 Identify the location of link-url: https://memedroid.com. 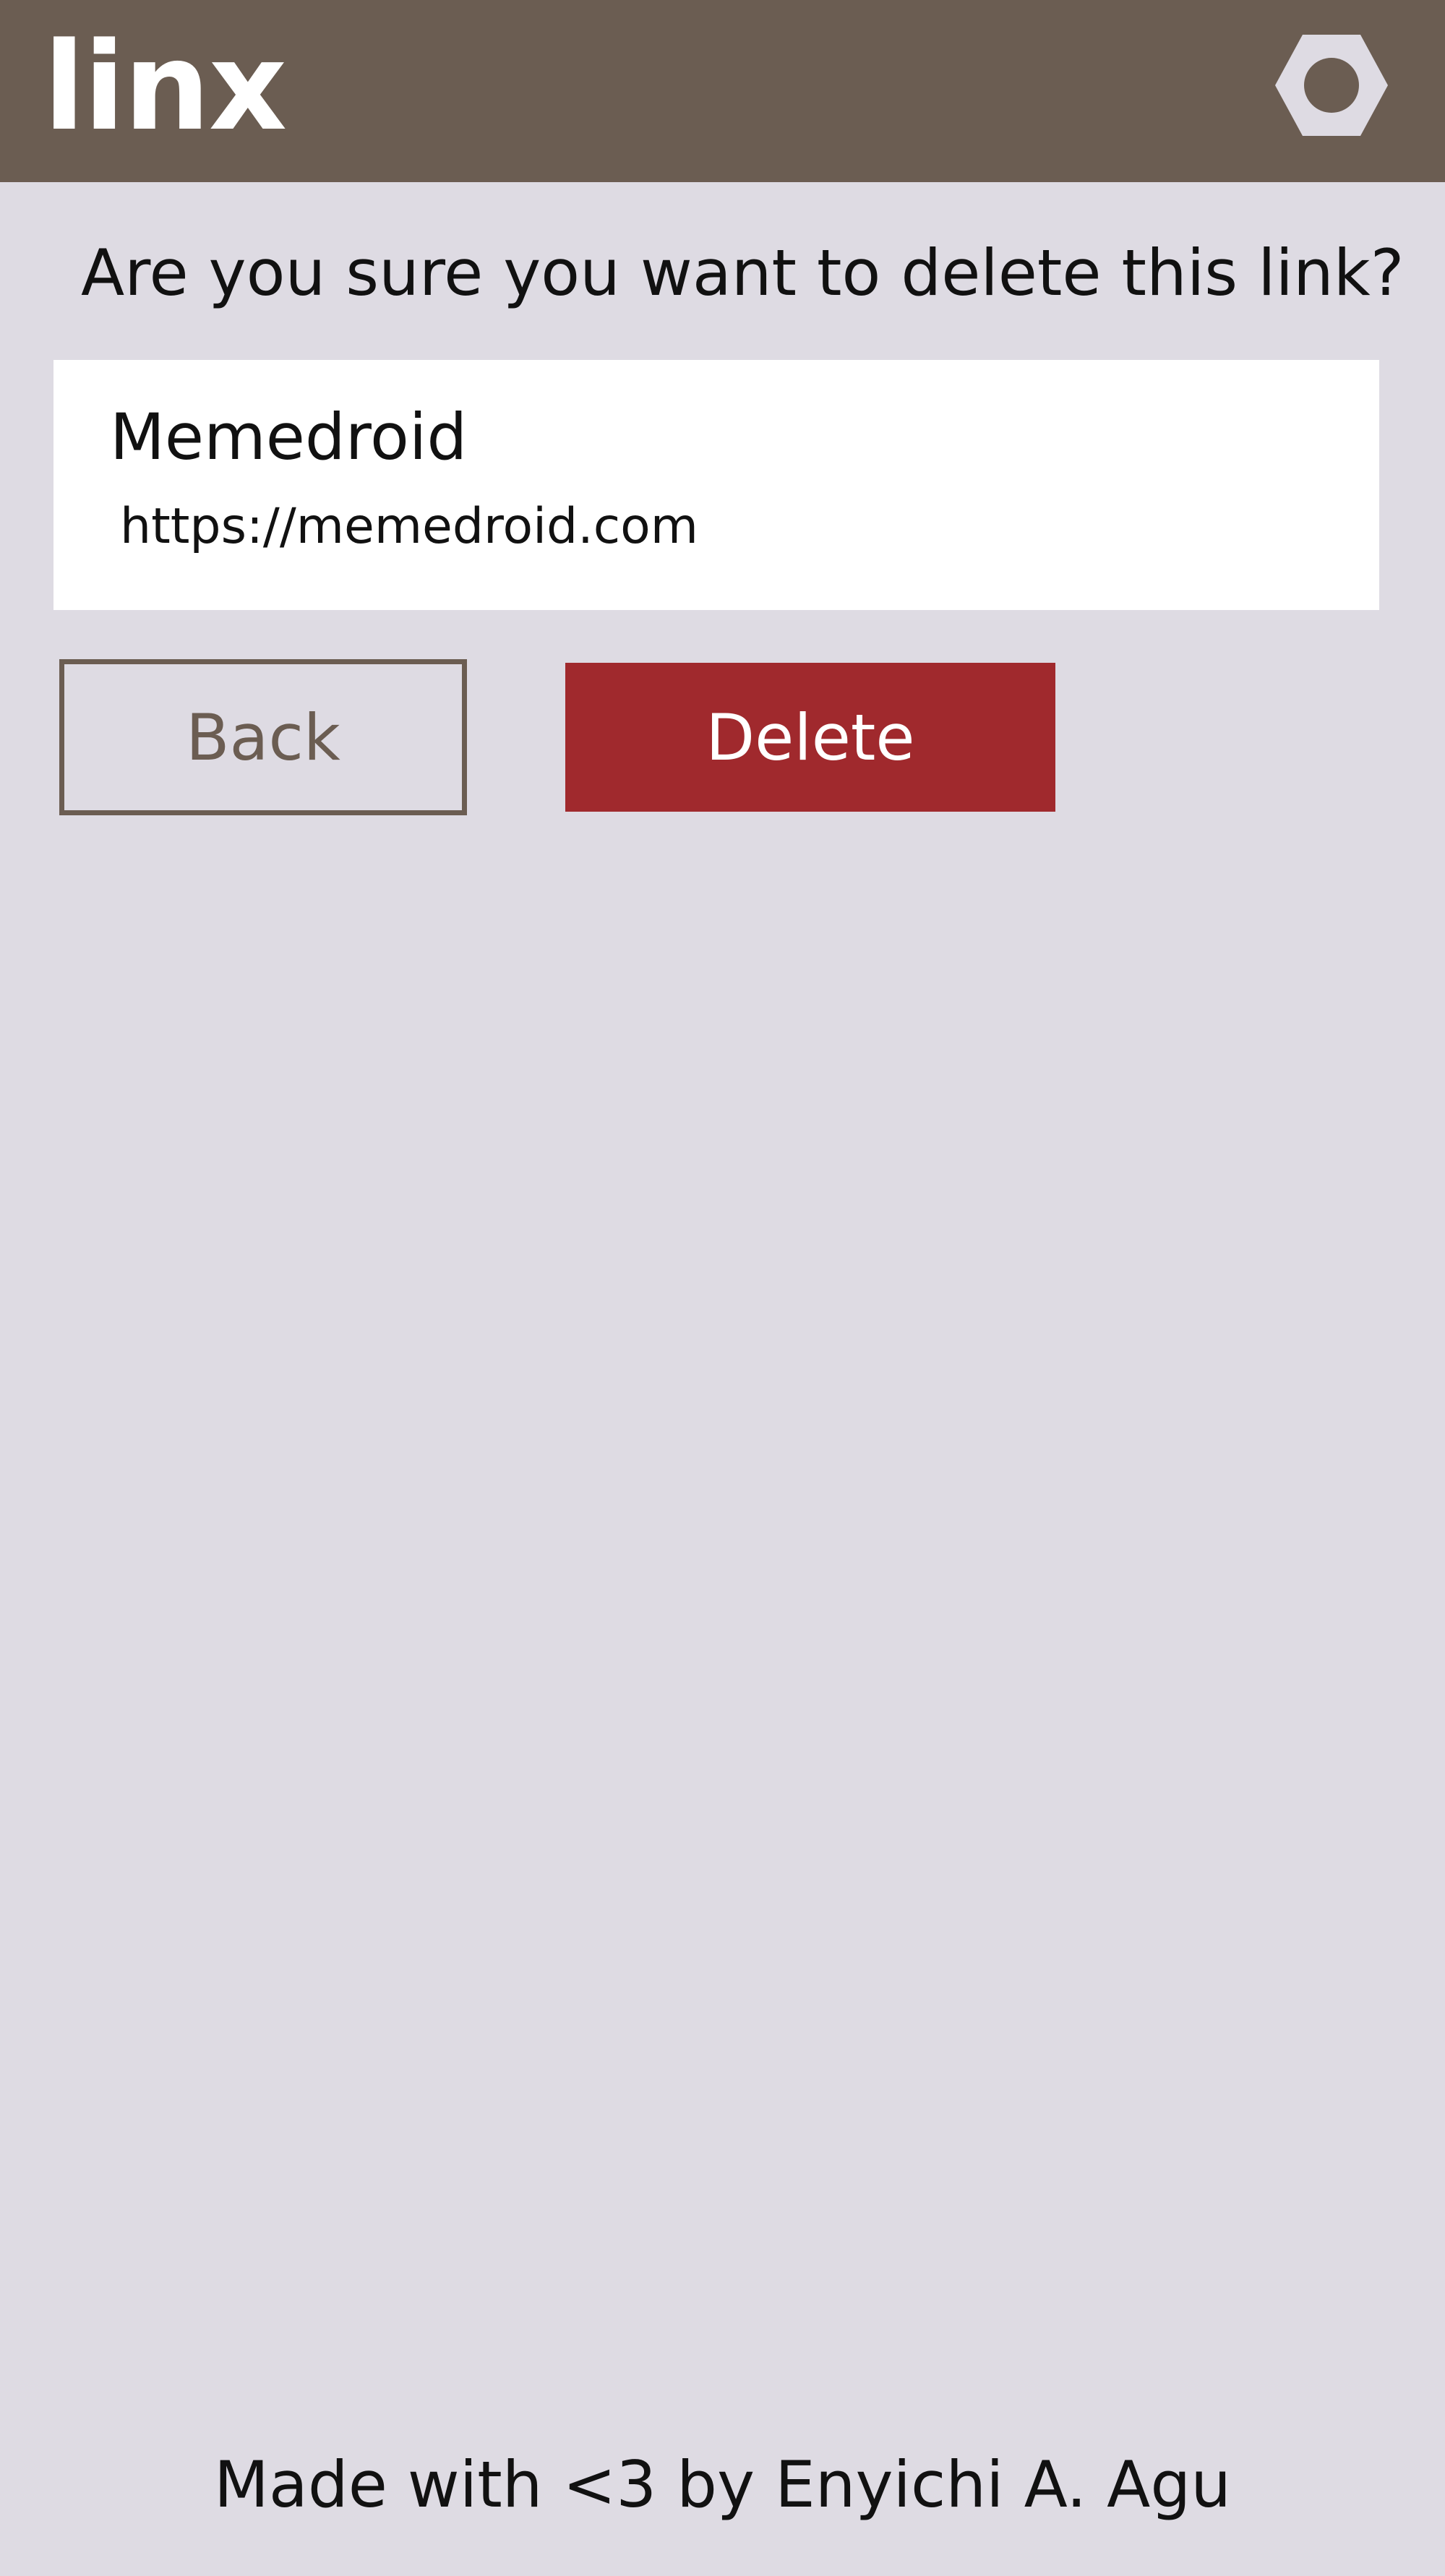
(409, 527).